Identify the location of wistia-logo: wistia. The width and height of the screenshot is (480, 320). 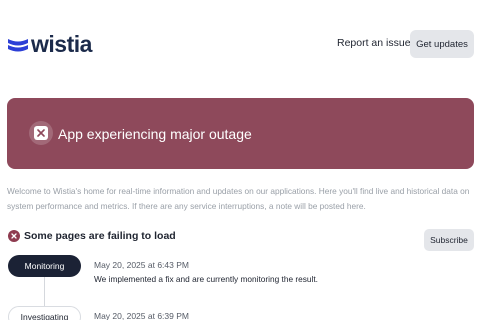
(49, 44).